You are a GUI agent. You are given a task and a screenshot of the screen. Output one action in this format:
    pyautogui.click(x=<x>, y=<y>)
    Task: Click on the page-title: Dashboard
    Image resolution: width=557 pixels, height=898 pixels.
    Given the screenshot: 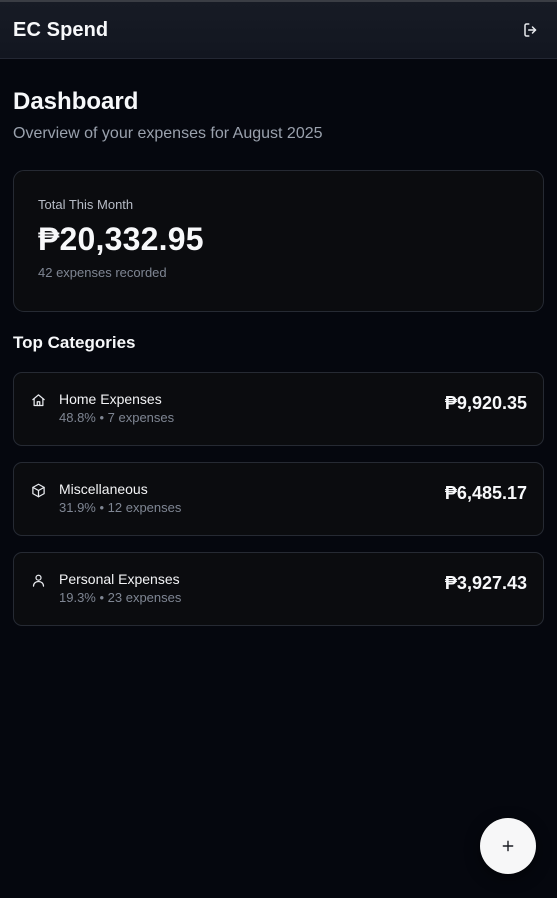 What is the action you would take?
    pyautogui.click(x=76, y=101)
    